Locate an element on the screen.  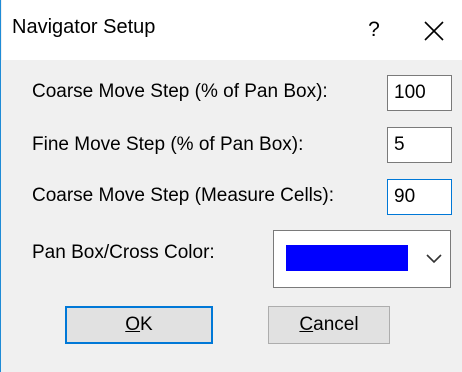
pan-box-color-label: Pan Box/Cross Color: is located at coordinates (123, 252).